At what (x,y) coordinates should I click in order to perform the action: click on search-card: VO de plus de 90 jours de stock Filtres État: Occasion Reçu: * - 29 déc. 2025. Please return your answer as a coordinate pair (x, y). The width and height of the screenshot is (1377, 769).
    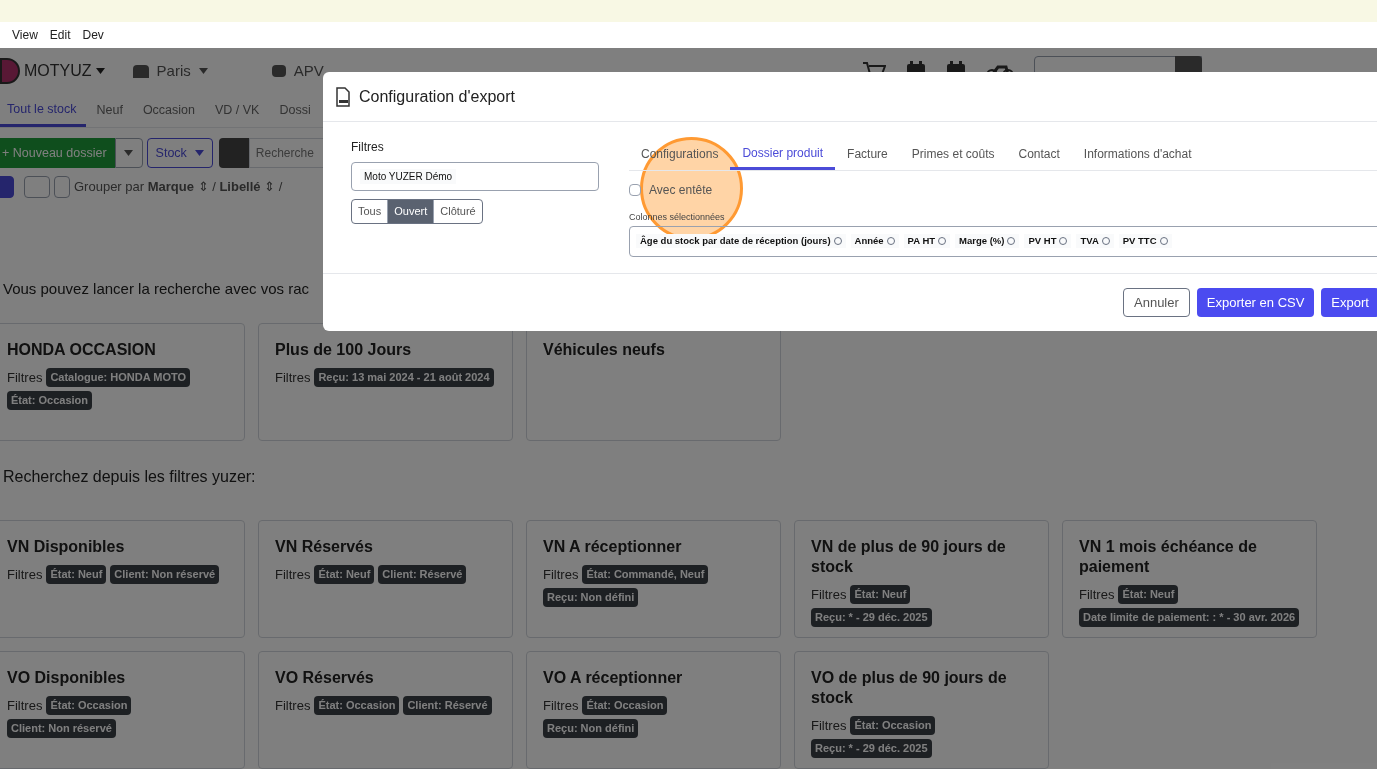
    Looking at the image, I should click on (921, 709).